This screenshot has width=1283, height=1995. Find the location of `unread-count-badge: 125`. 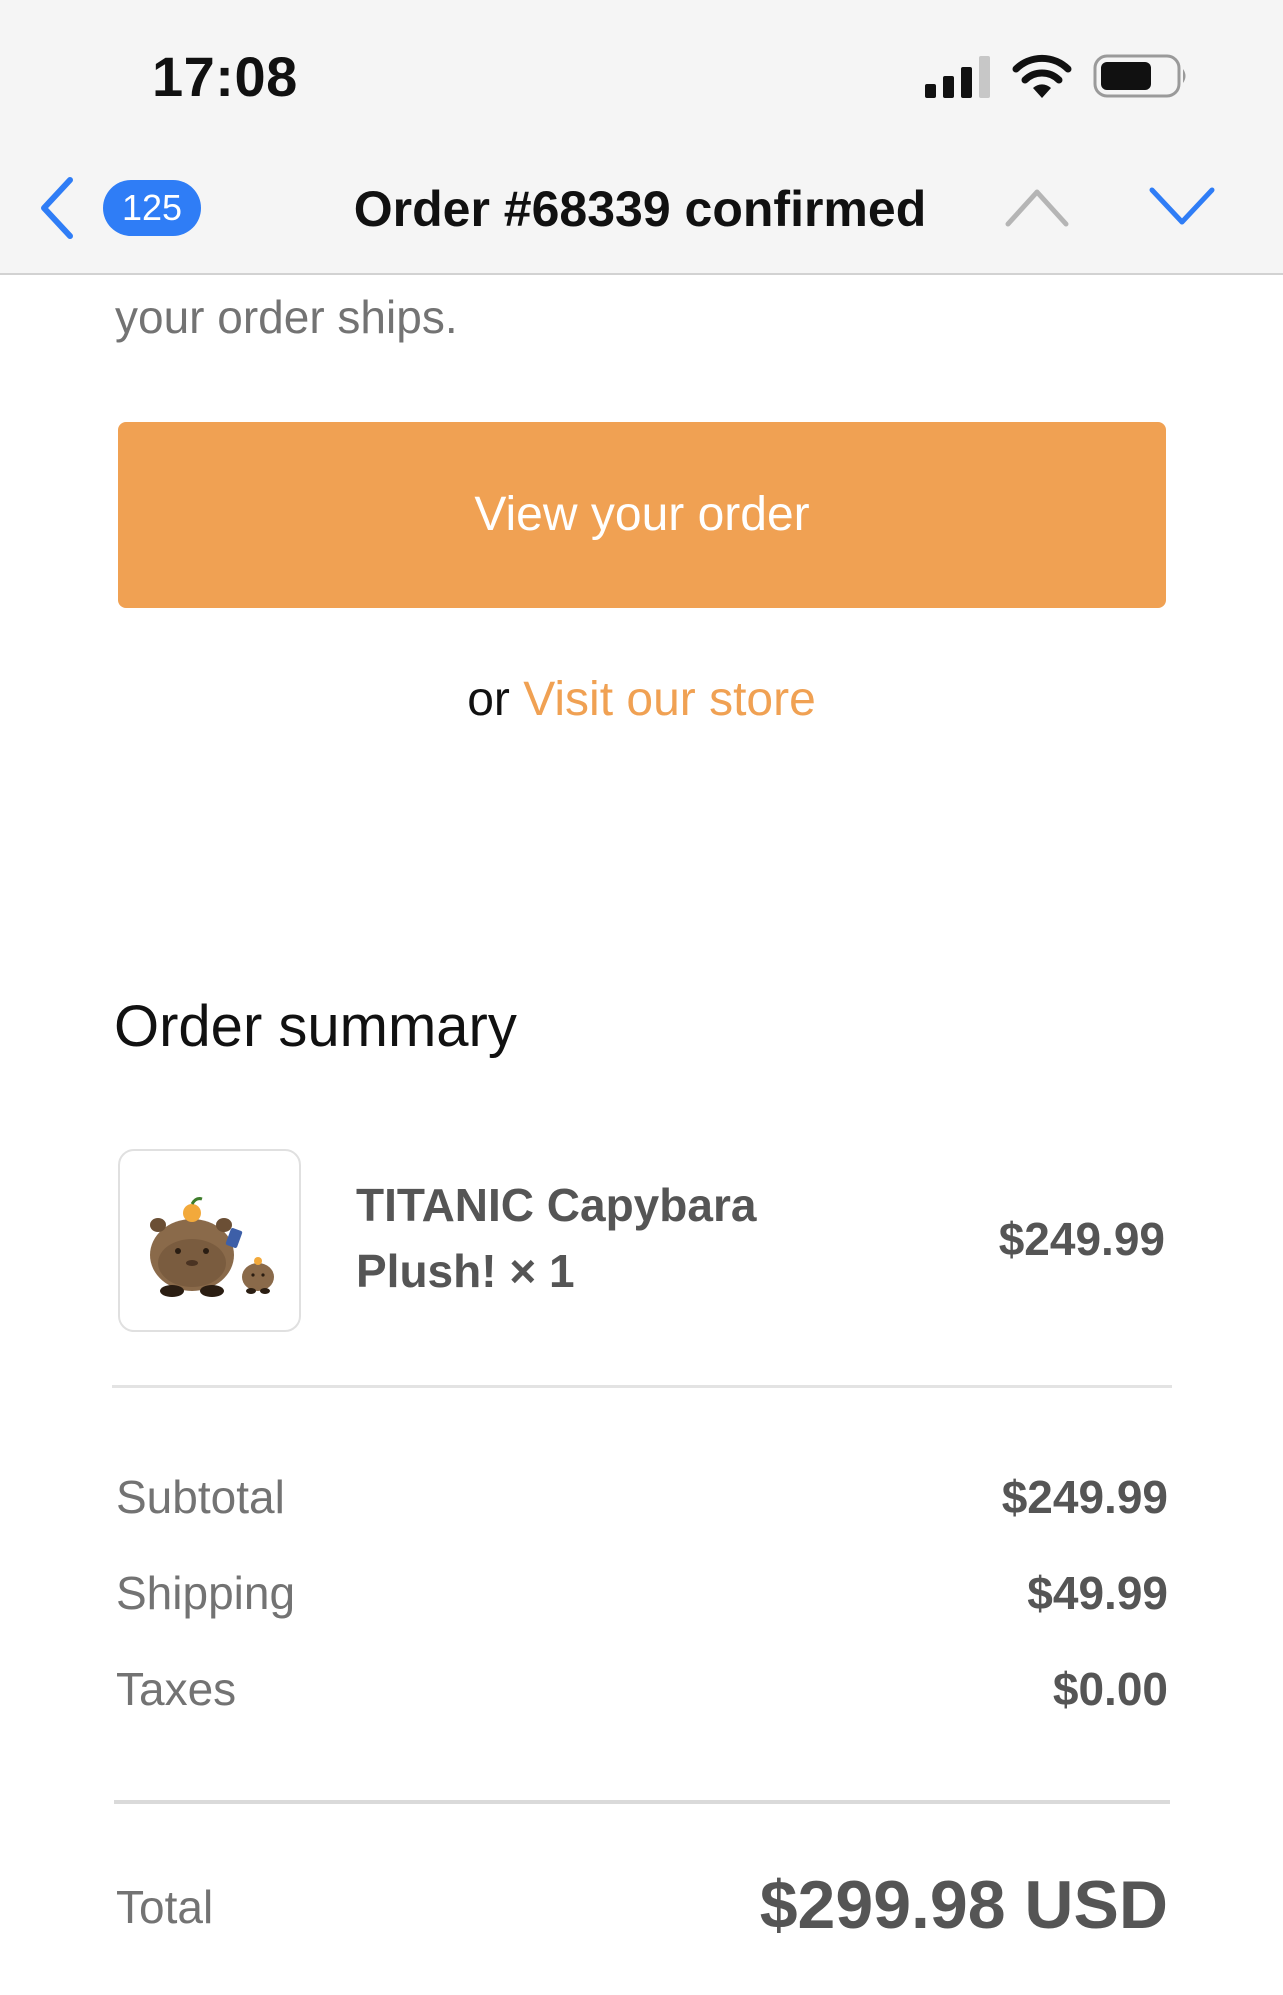

unread-count-badge: 125 is located at coordinates (152, 208).